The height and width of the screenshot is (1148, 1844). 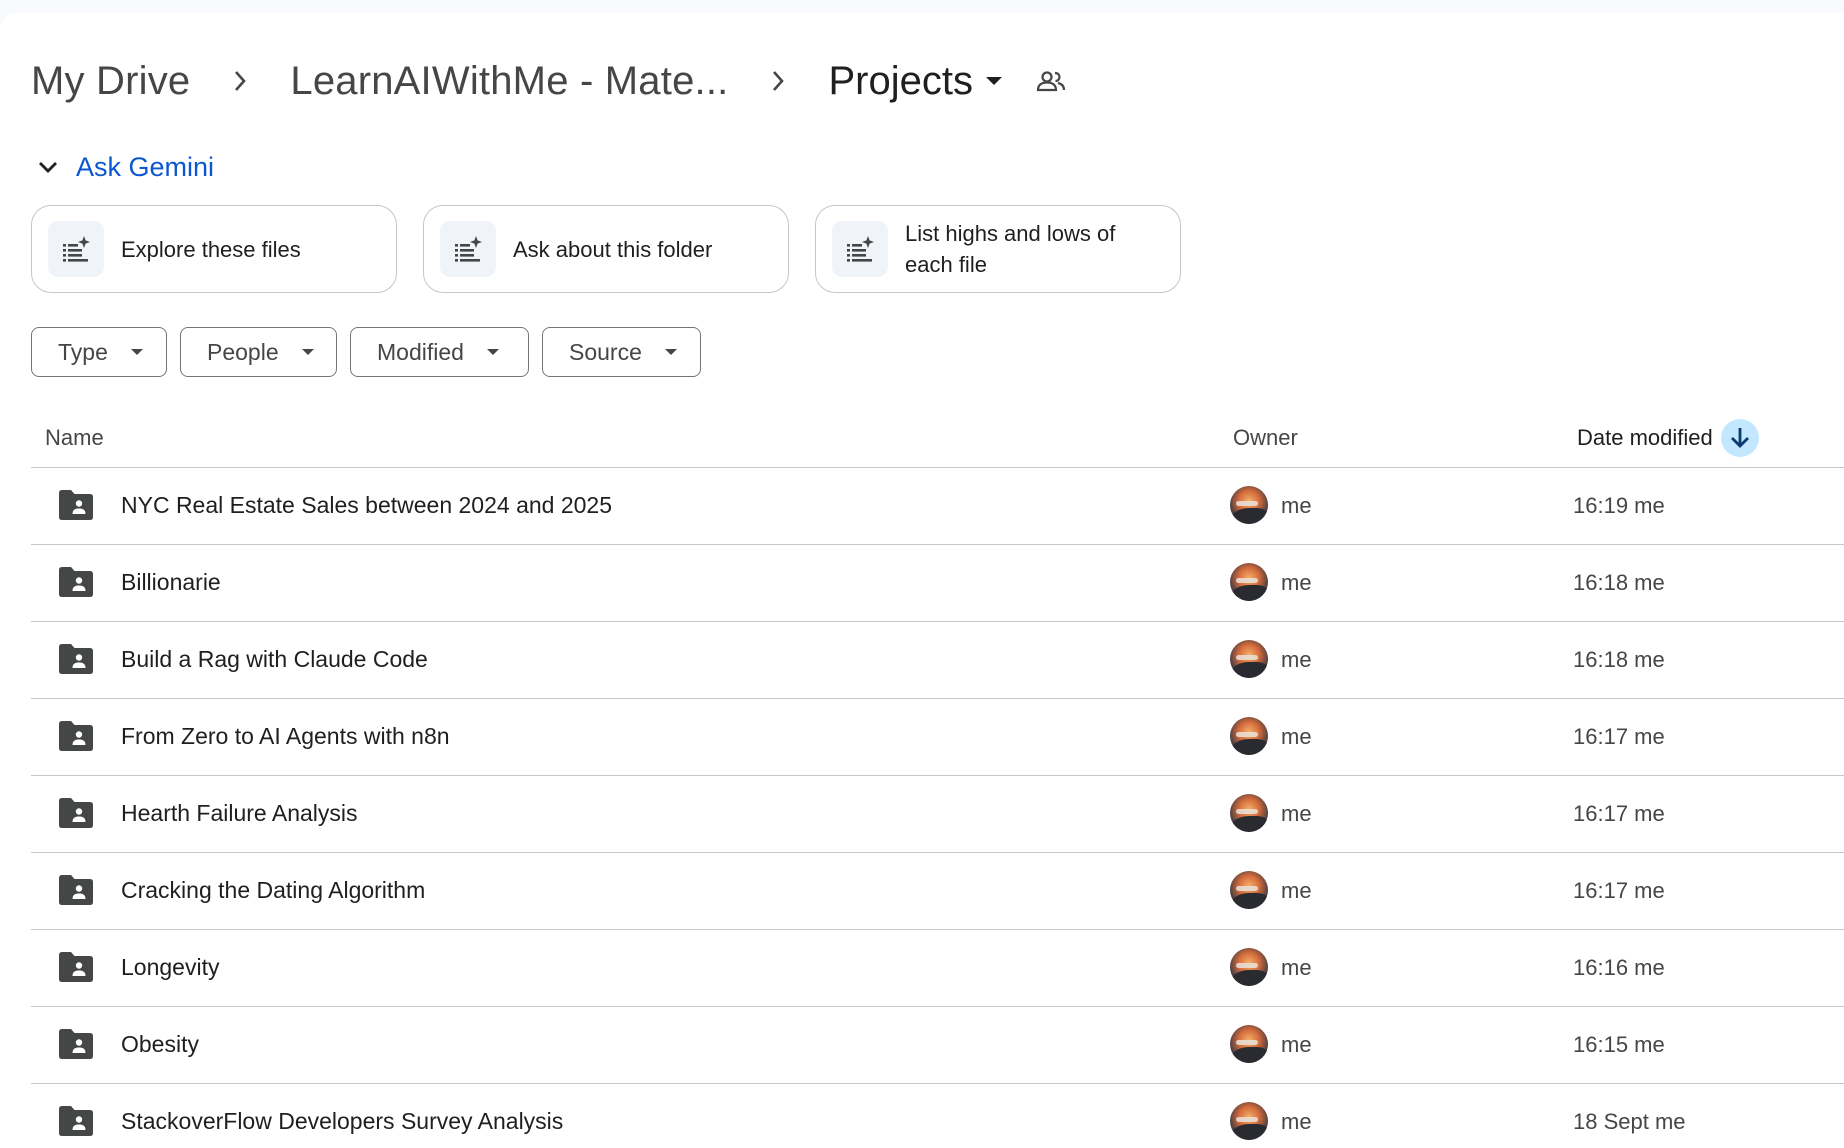 I want to click on filter-people-chip: People, so click(x=258, y=352).